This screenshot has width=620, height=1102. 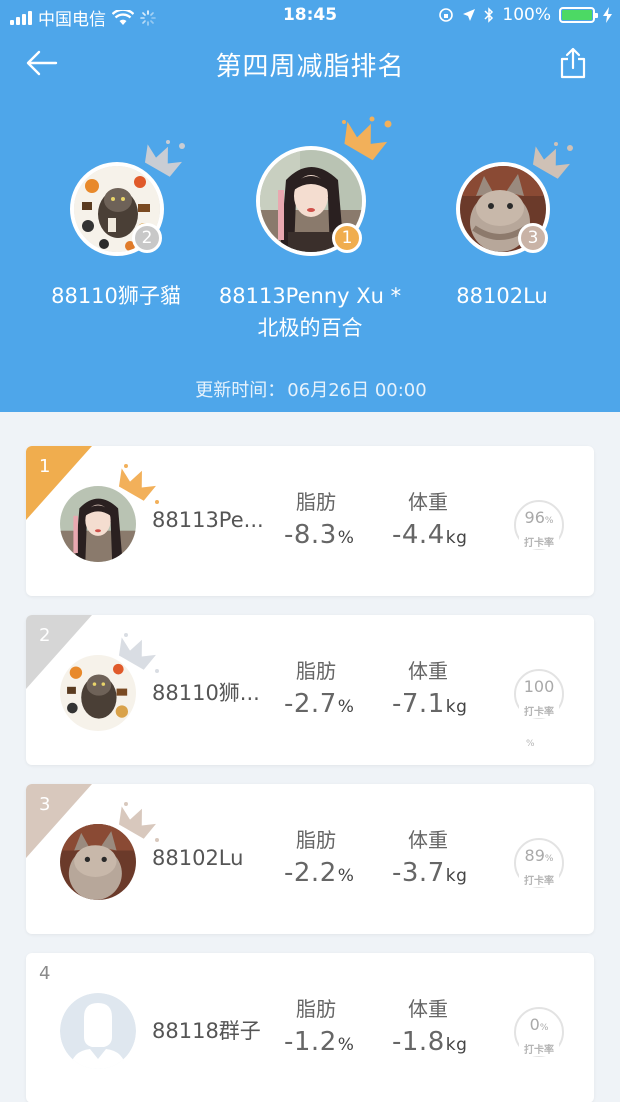 I want to click on update-time-label: 更新时间：, so click(x=240, y=390).